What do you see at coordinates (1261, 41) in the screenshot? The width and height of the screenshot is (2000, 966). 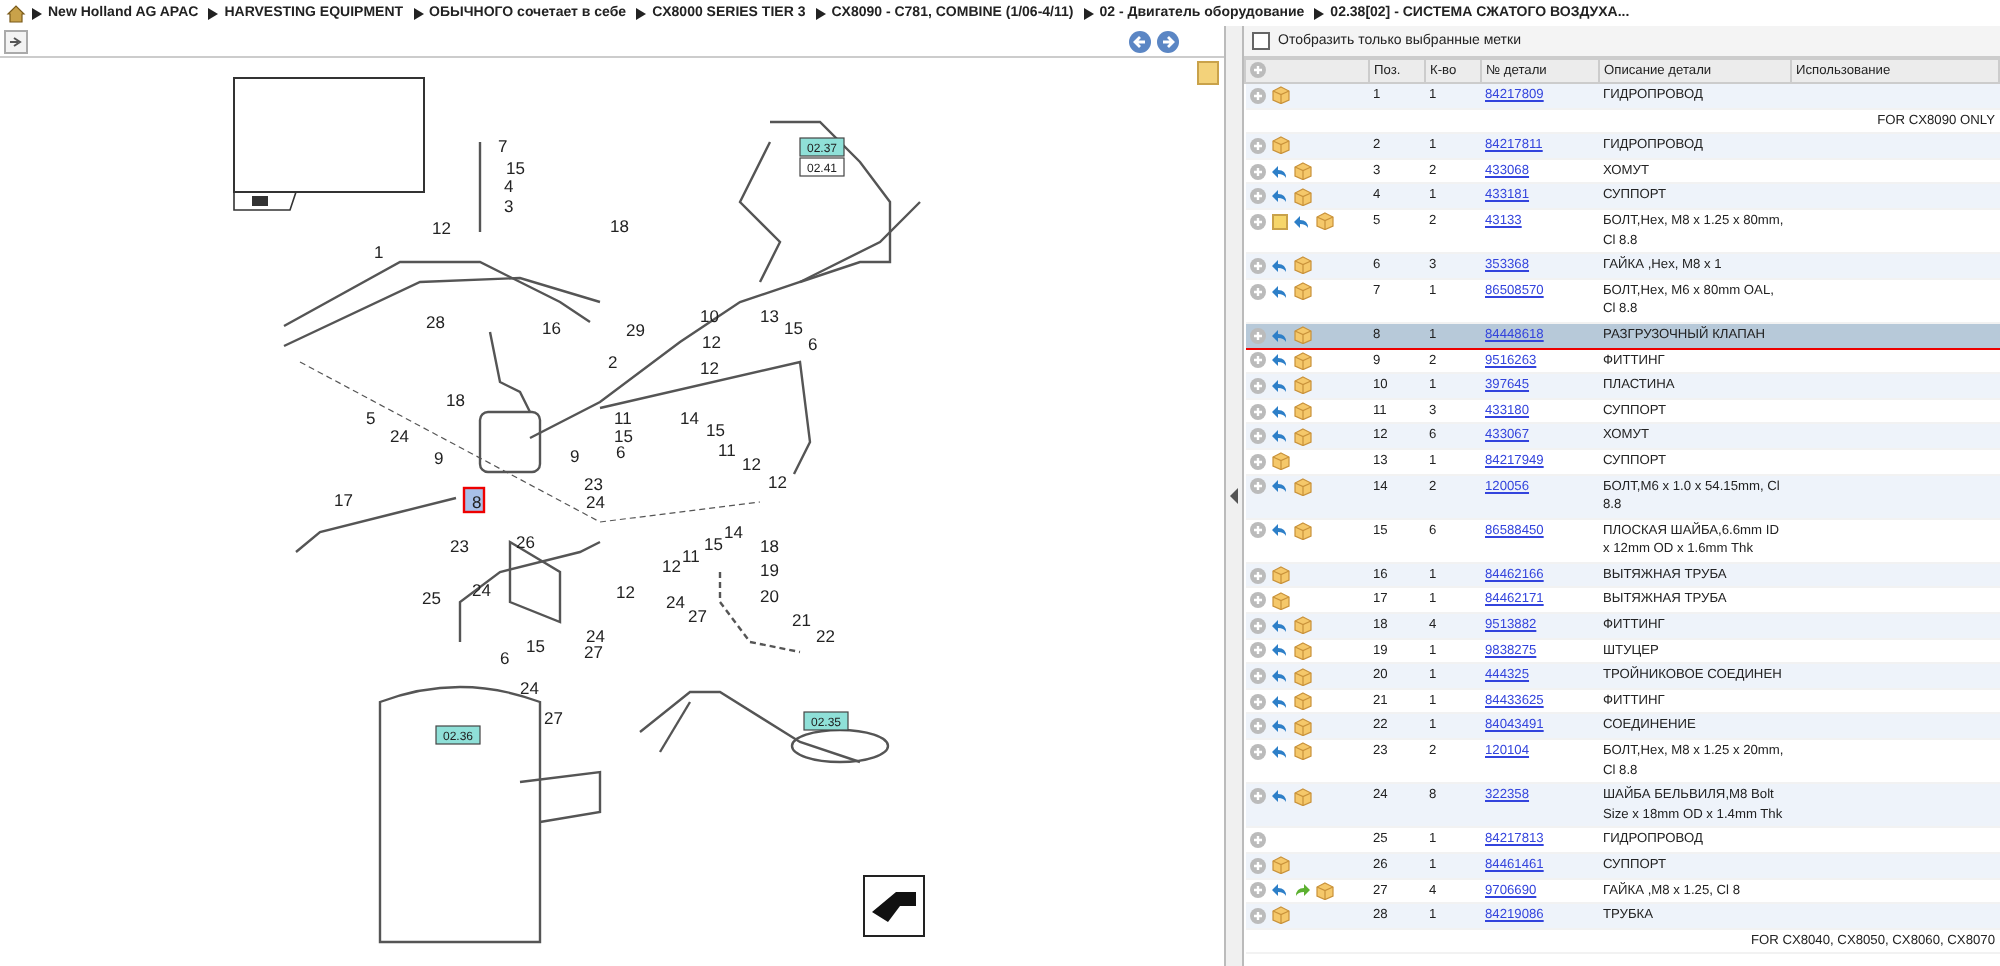 I see `checkbox` at bounding box center [1261, 41].